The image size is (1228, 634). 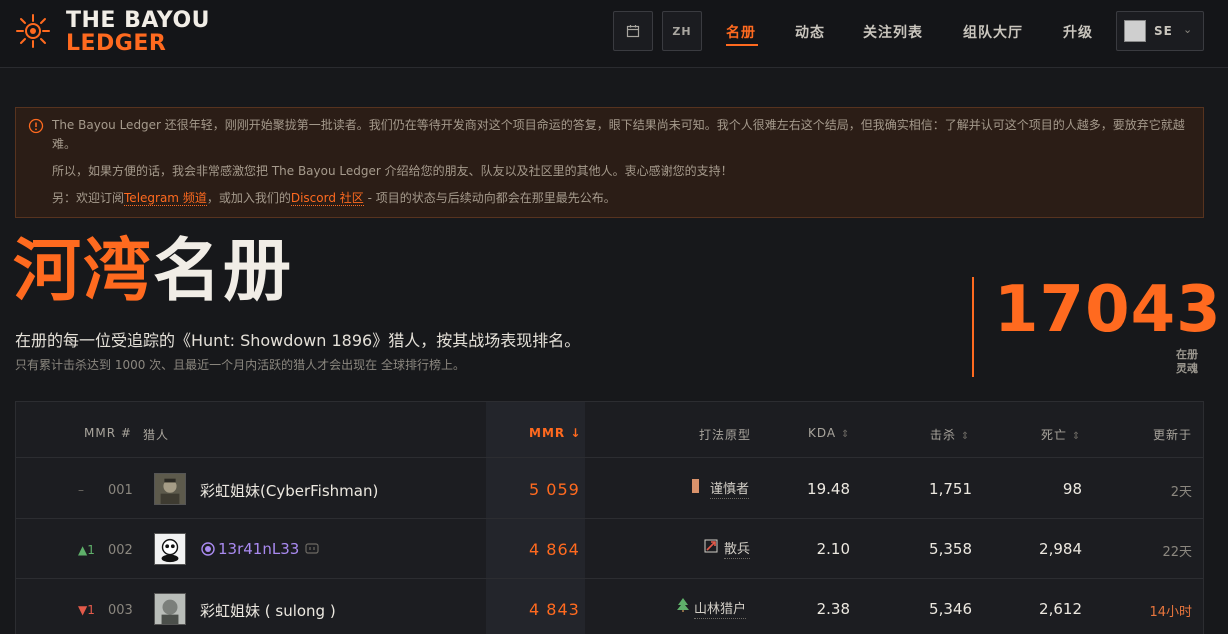 I want to click on header-kda: KDA ⇕, so click(x=829, y=433).